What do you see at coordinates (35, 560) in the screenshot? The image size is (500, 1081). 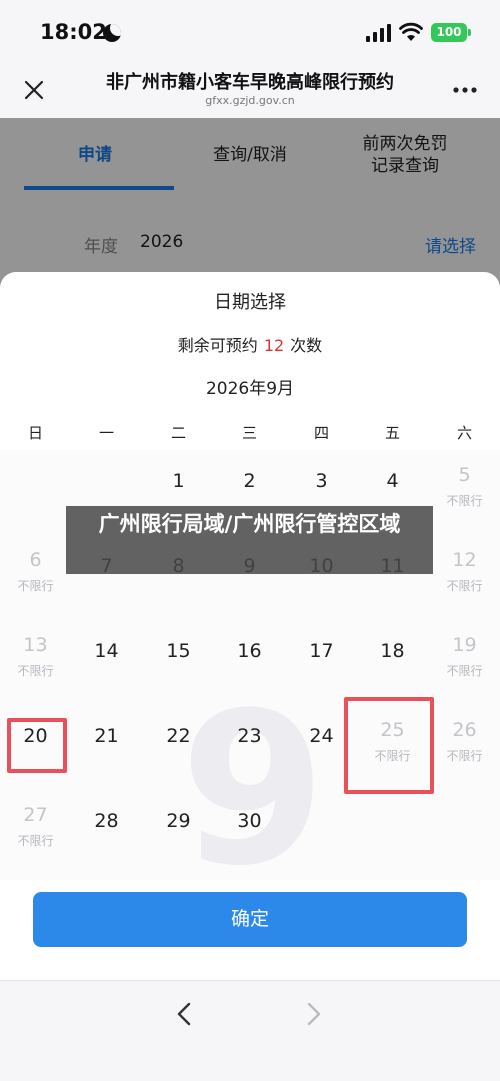 I see `day-number: 6` at bounding box center [35, 560].